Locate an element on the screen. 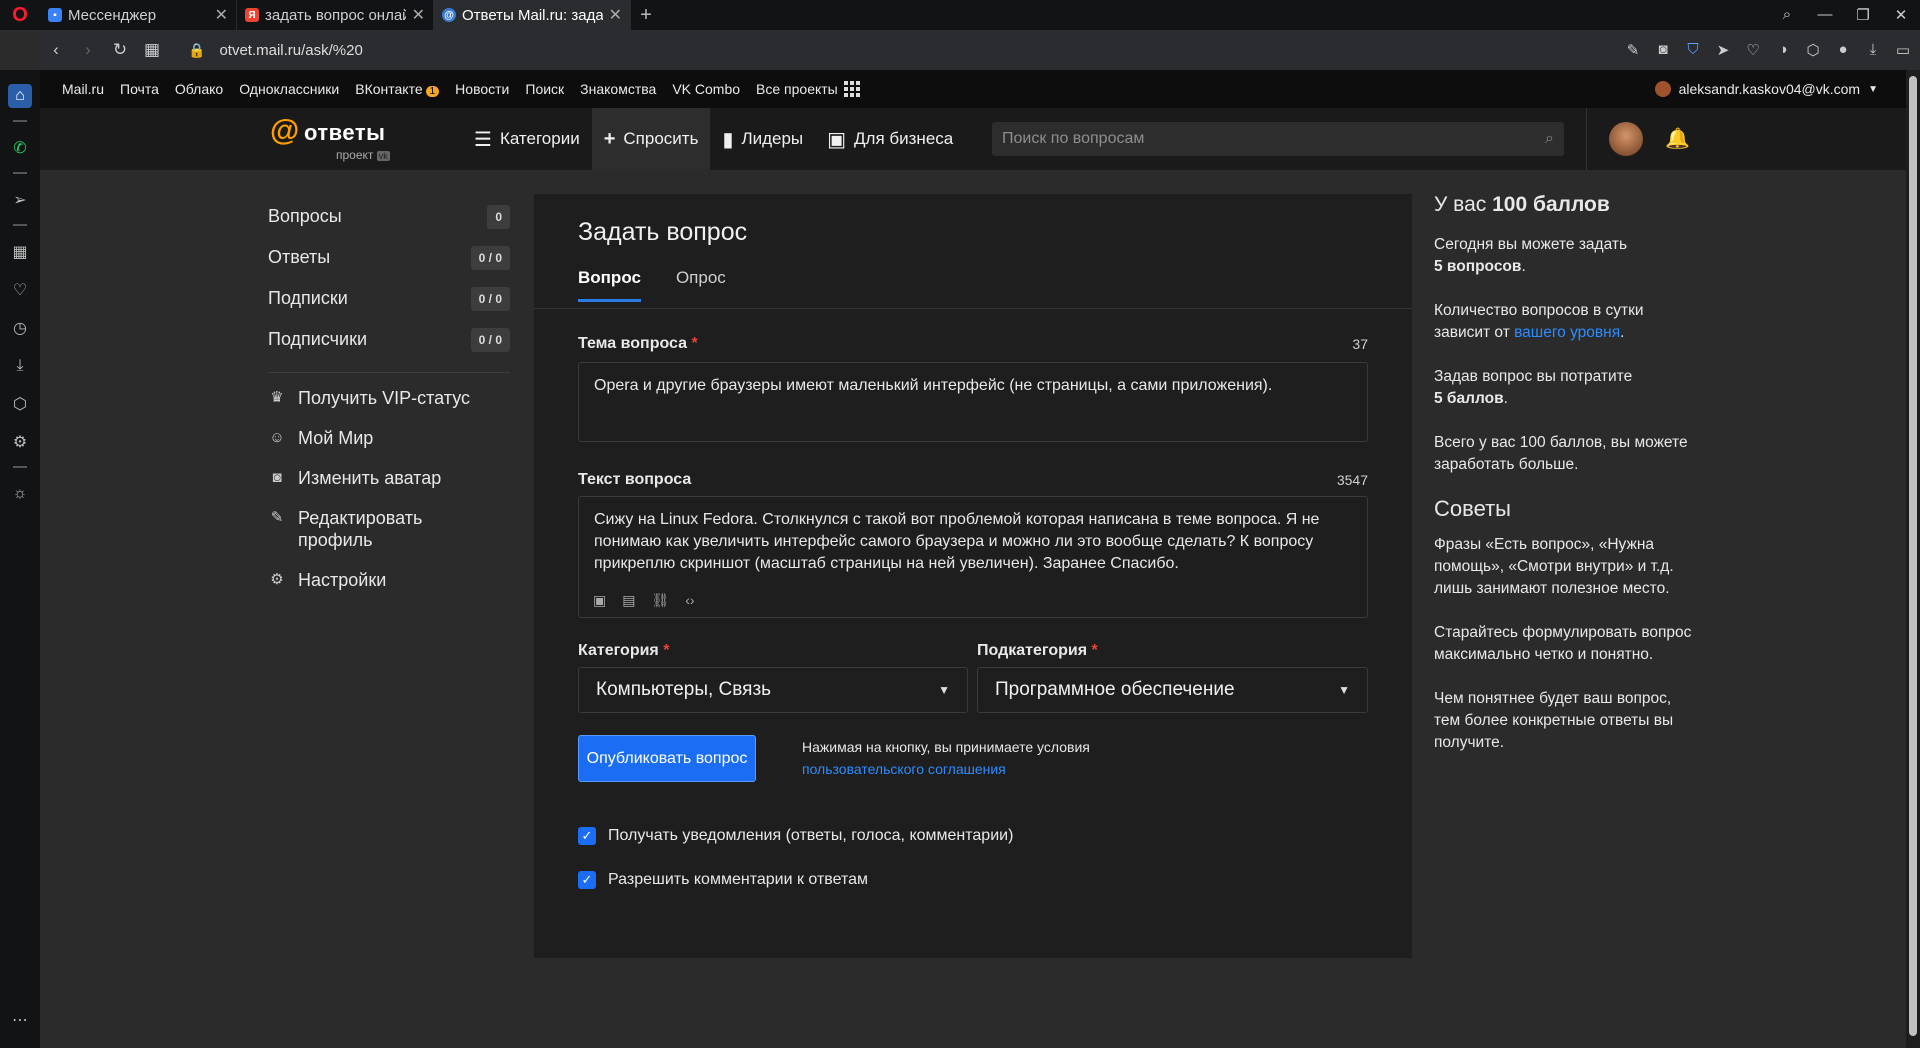 Image resolution: width=1920 pixels, height=1048 pixels. portal-link-search: Поиск is located at coordinates (544, 89).